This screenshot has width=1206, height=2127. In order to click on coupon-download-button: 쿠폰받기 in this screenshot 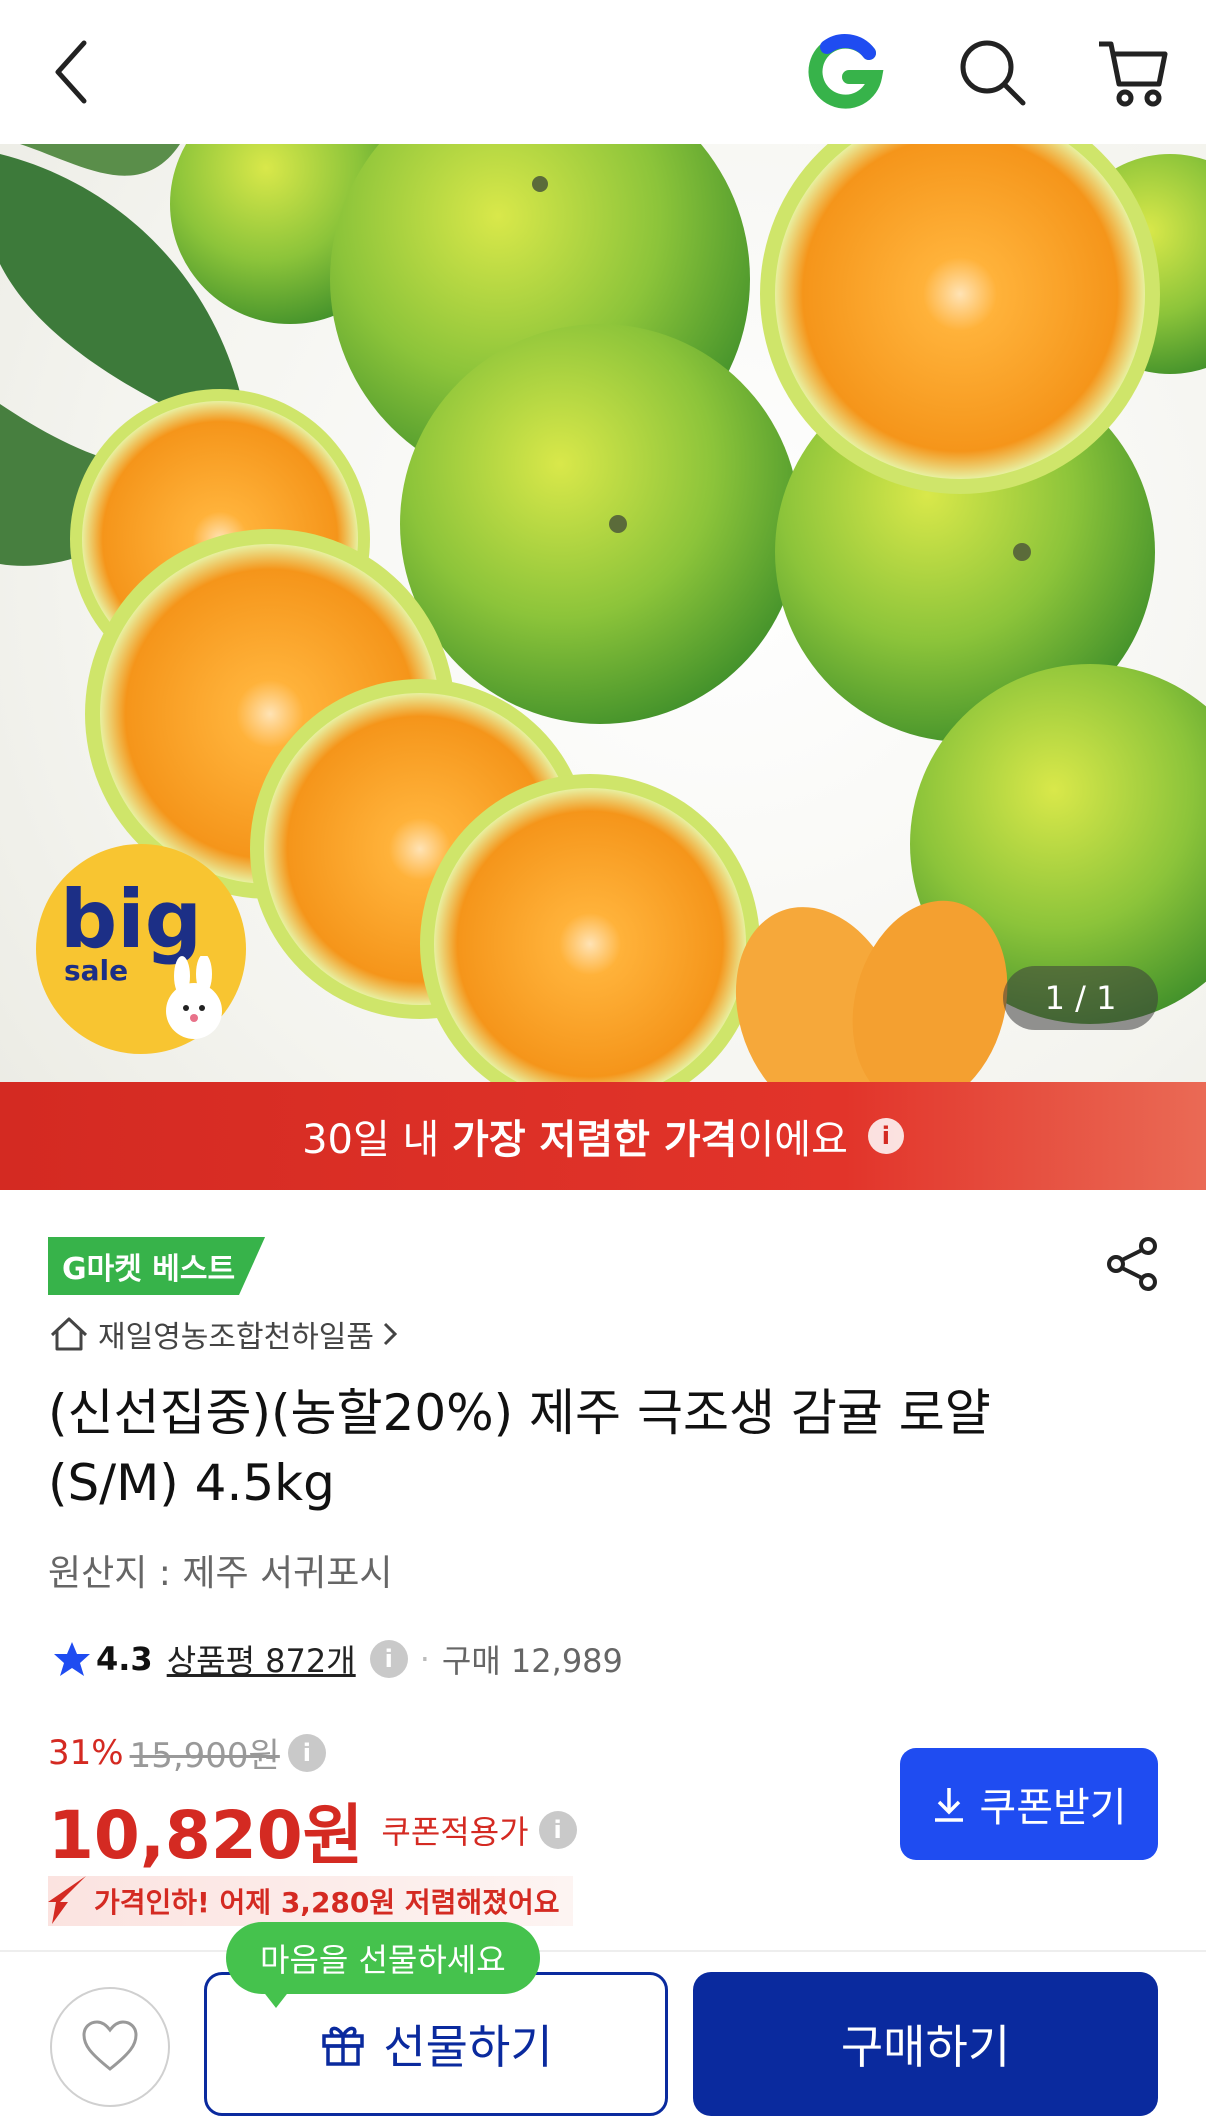, I will do `click(1029, 1804)`.